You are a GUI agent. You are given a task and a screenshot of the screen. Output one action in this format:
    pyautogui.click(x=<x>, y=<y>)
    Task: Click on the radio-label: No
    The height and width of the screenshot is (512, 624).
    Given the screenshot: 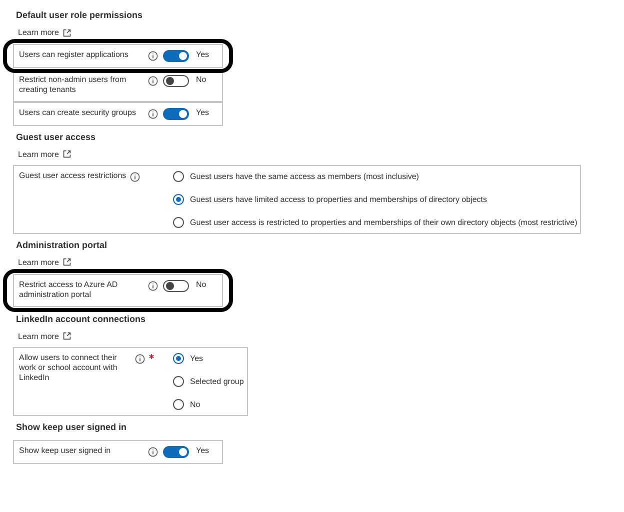 What is the action you would take?
    pyautogui.click(x=195, y=404)
    